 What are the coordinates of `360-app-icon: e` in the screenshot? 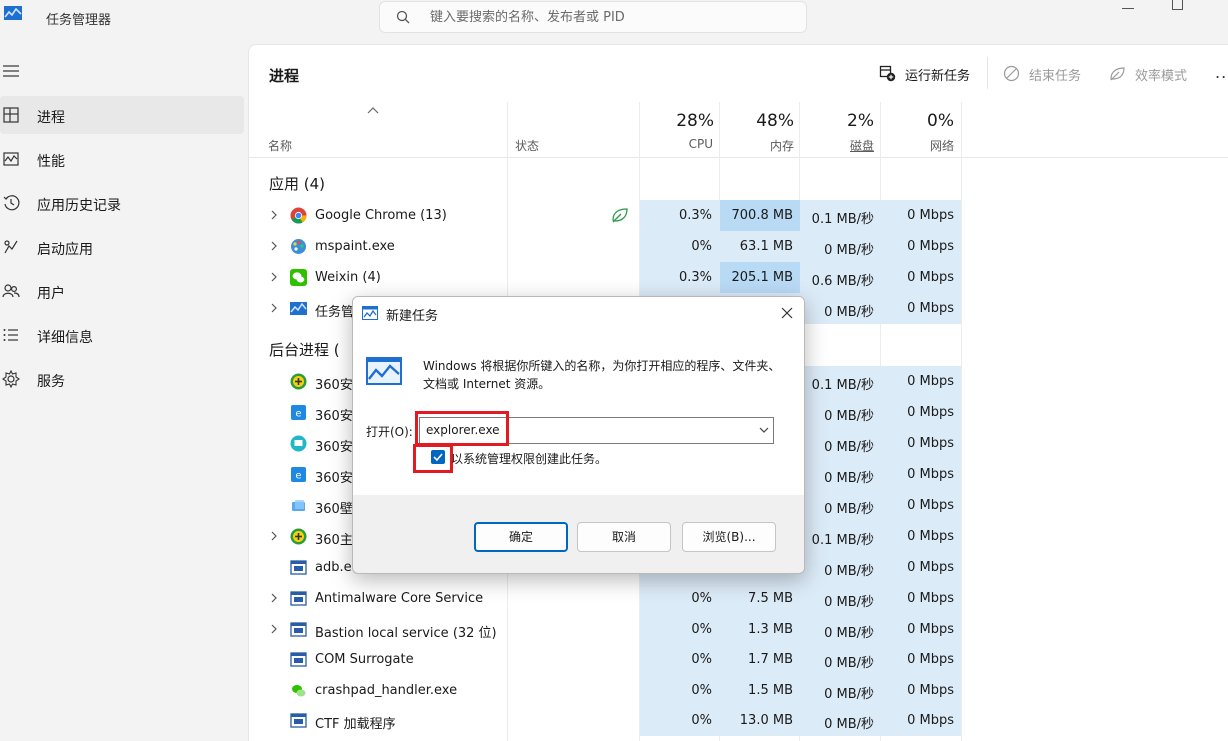 It's located at (298, 474).